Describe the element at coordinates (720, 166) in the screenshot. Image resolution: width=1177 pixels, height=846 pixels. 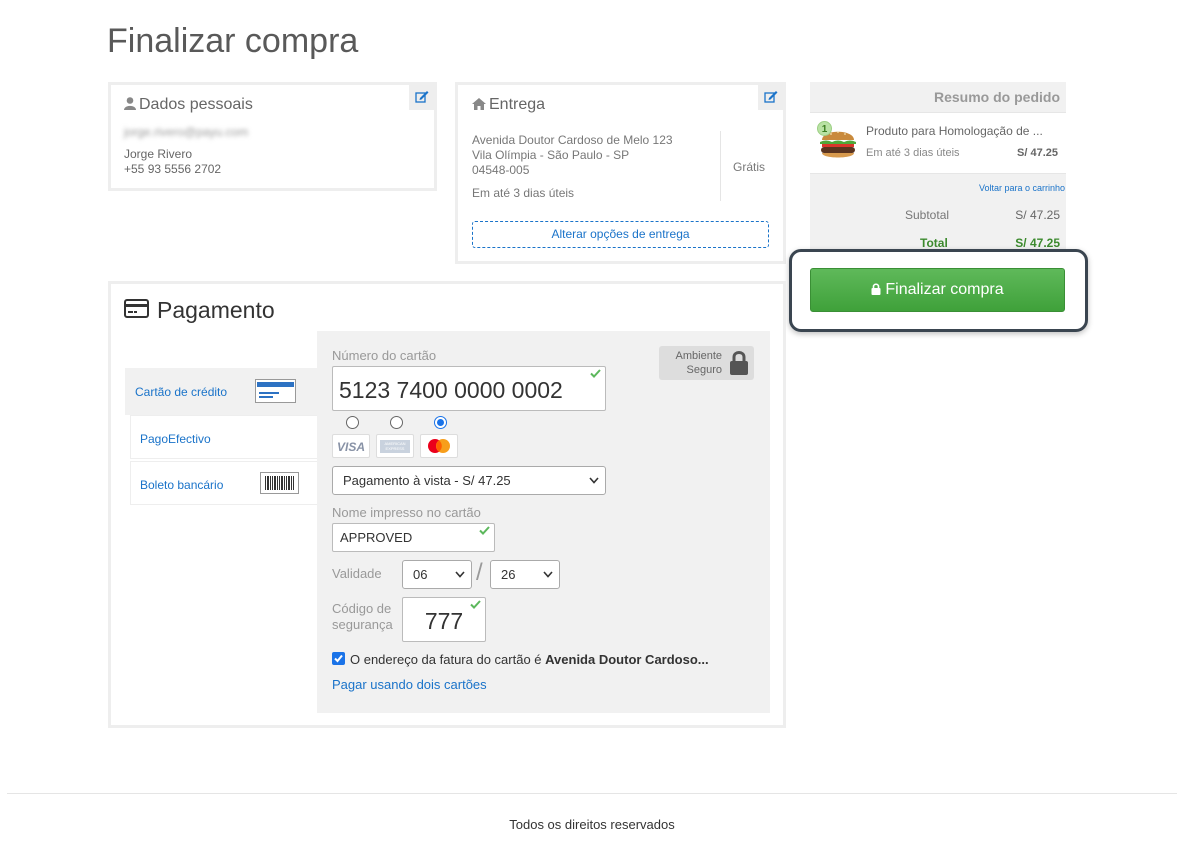
I see `shipping-divider` at that location.